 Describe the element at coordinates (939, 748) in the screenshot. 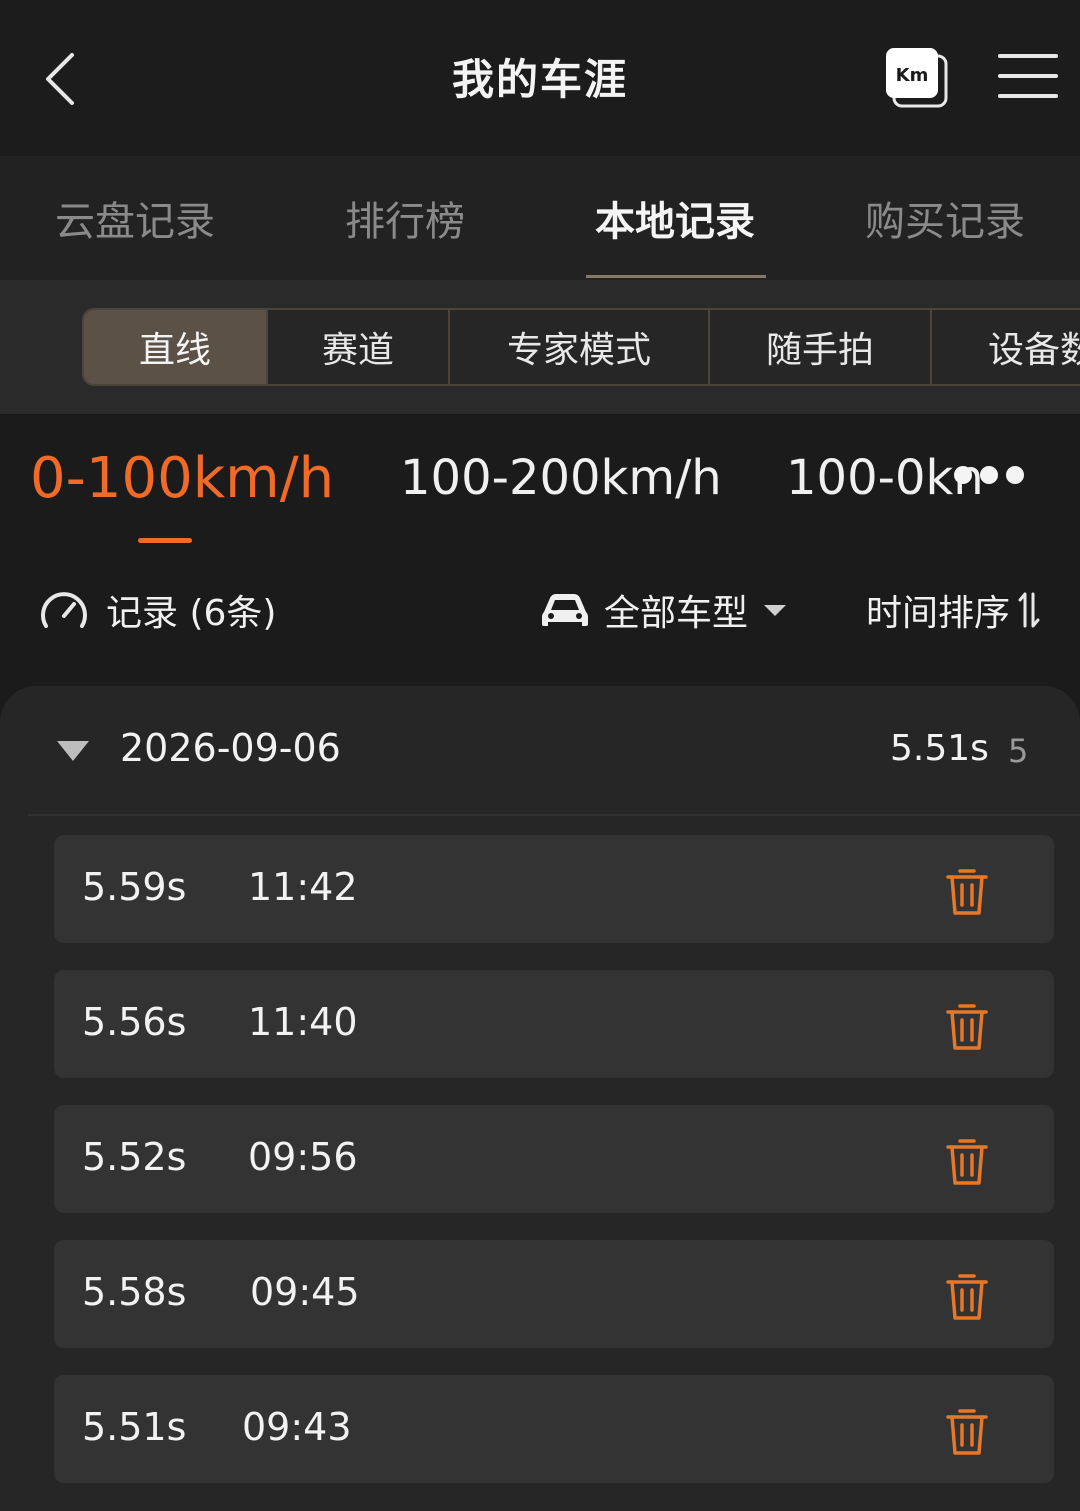

I see `group-best-time: 5.51s` at that location.